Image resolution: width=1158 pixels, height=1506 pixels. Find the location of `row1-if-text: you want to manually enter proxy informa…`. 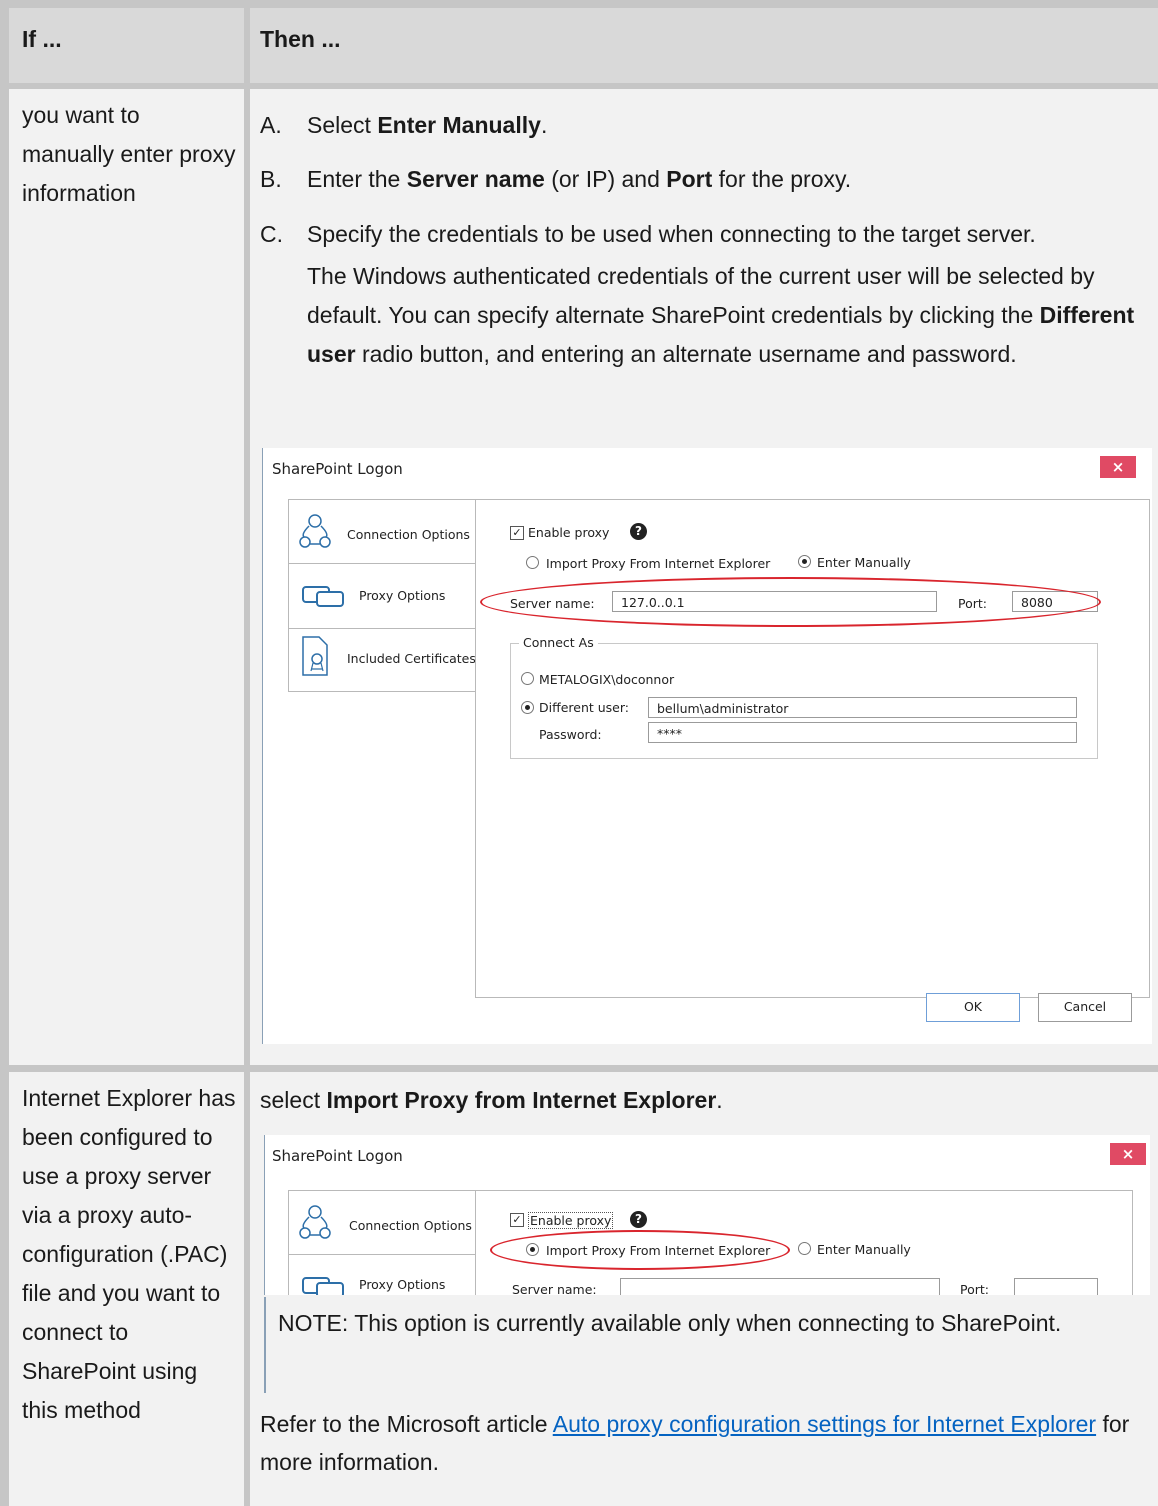

row1-if-text: you want to manually enter proxy informa… is located at coordinates (129, 154).